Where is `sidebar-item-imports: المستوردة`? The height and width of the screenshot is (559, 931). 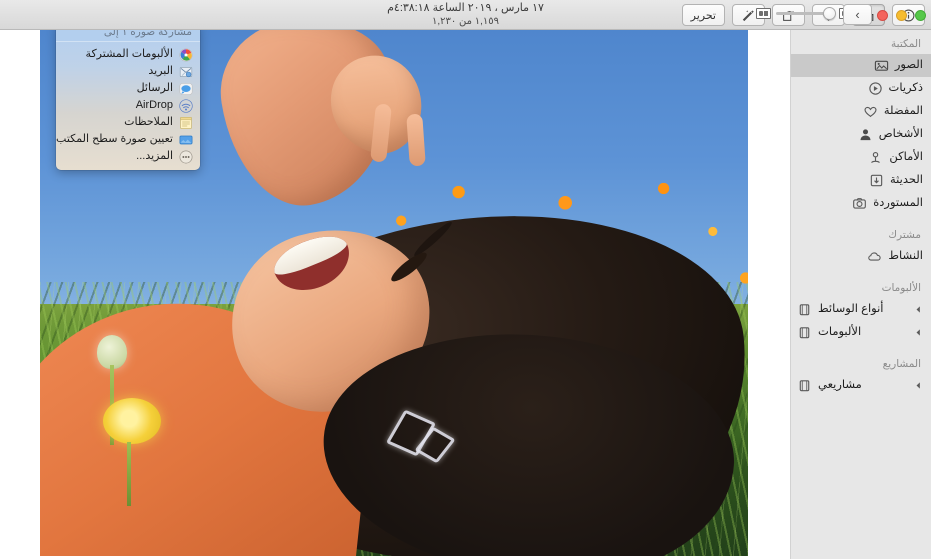
sidebar-item-imports: المستوردة is located at coordinates (861, 203).